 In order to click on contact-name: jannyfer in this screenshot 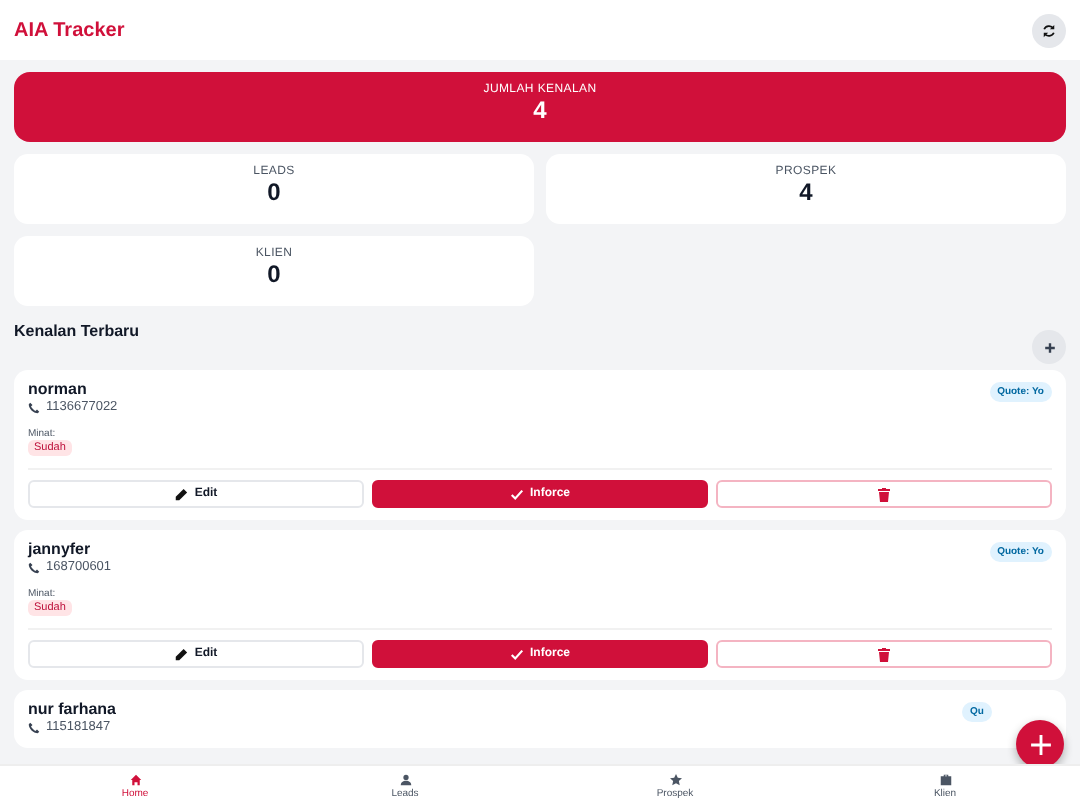, I will do `click(60, 551)`.